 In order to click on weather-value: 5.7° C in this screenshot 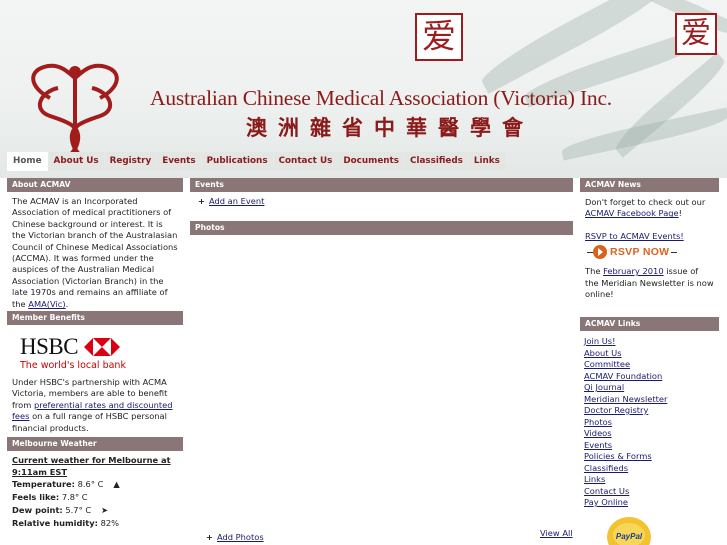, I will do `click(78, 510)`.